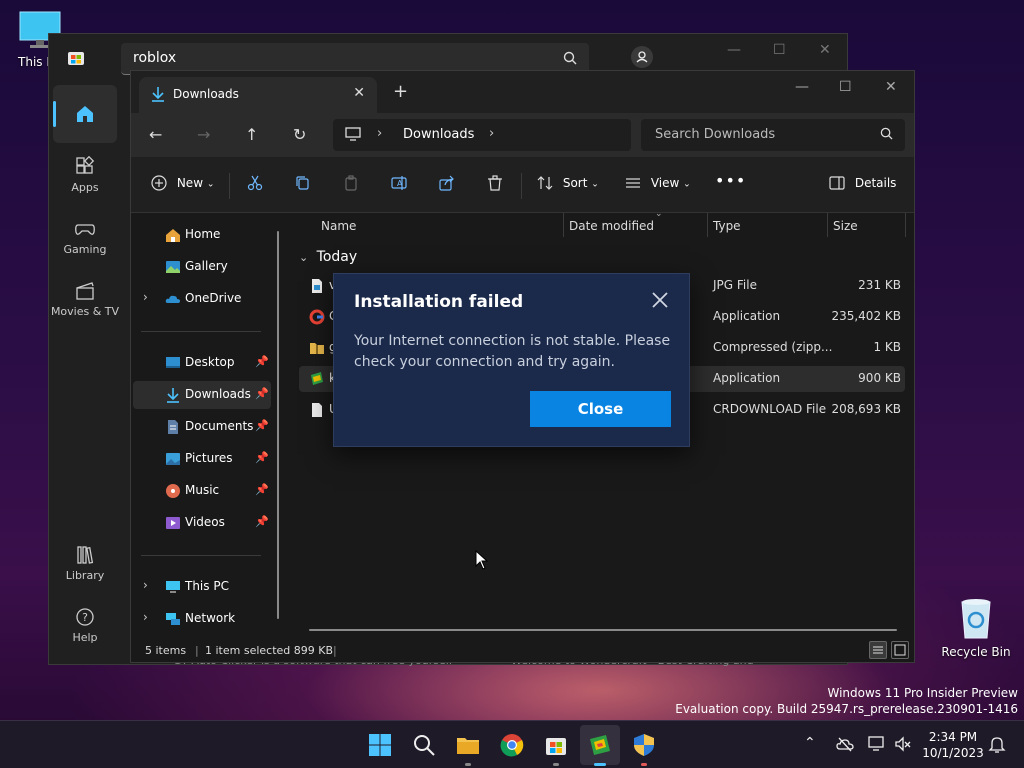  What do you see at coordinates (85, 563) in the screenshot?
I see `store-nav-library: Library` at bounding box center [85, 563].